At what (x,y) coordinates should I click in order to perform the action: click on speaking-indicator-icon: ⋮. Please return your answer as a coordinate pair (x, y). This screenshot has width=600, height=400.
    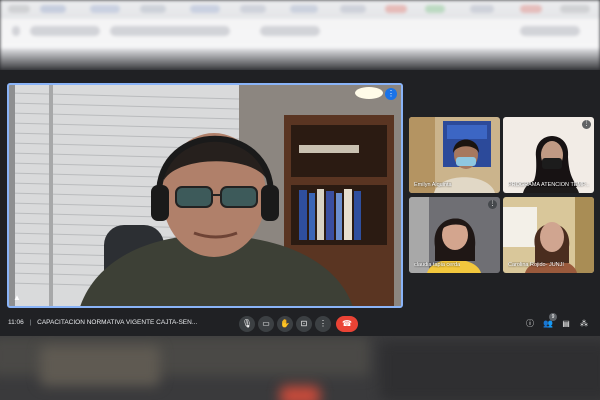
    Looking at the image, I should click on (391, 94).